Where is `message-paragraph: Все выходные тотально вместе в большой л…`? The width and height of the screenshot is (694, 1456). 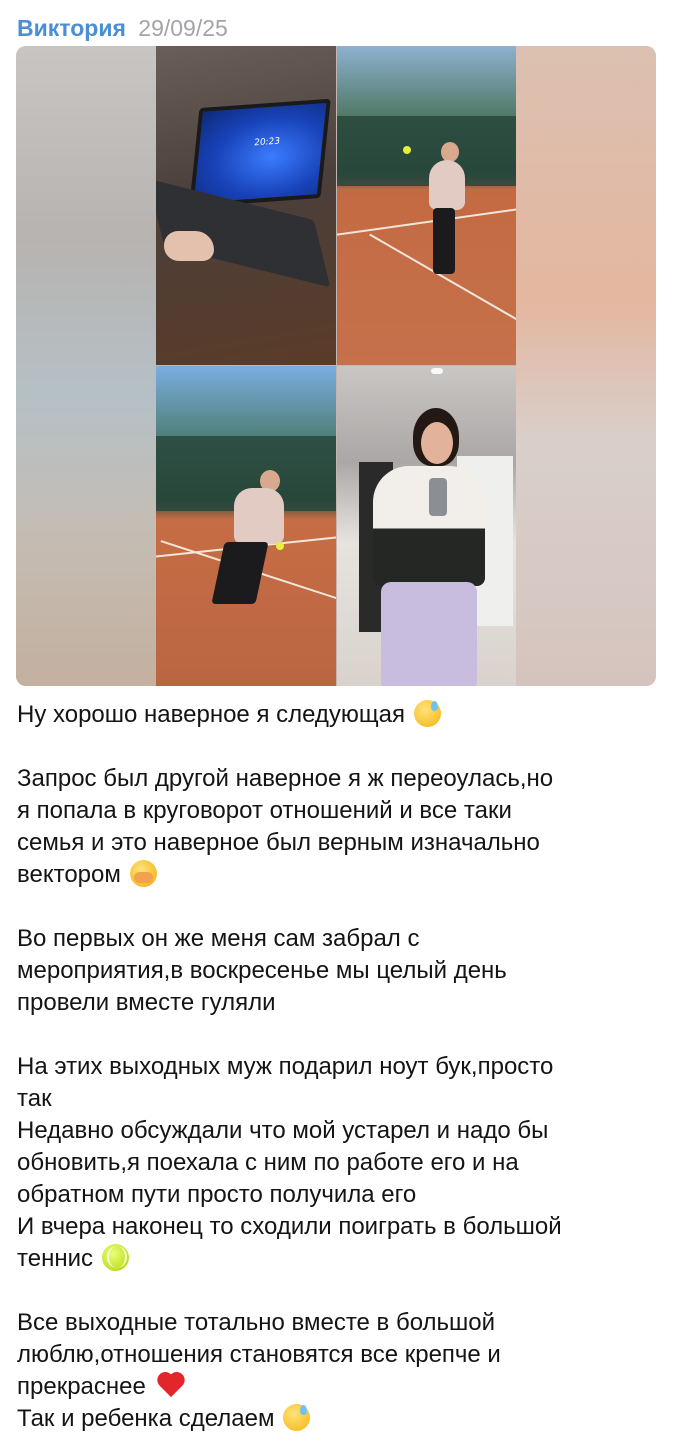 message-paragraph: Все выходные тотально вместе в большой л… is located at coordinates (259, 1354).